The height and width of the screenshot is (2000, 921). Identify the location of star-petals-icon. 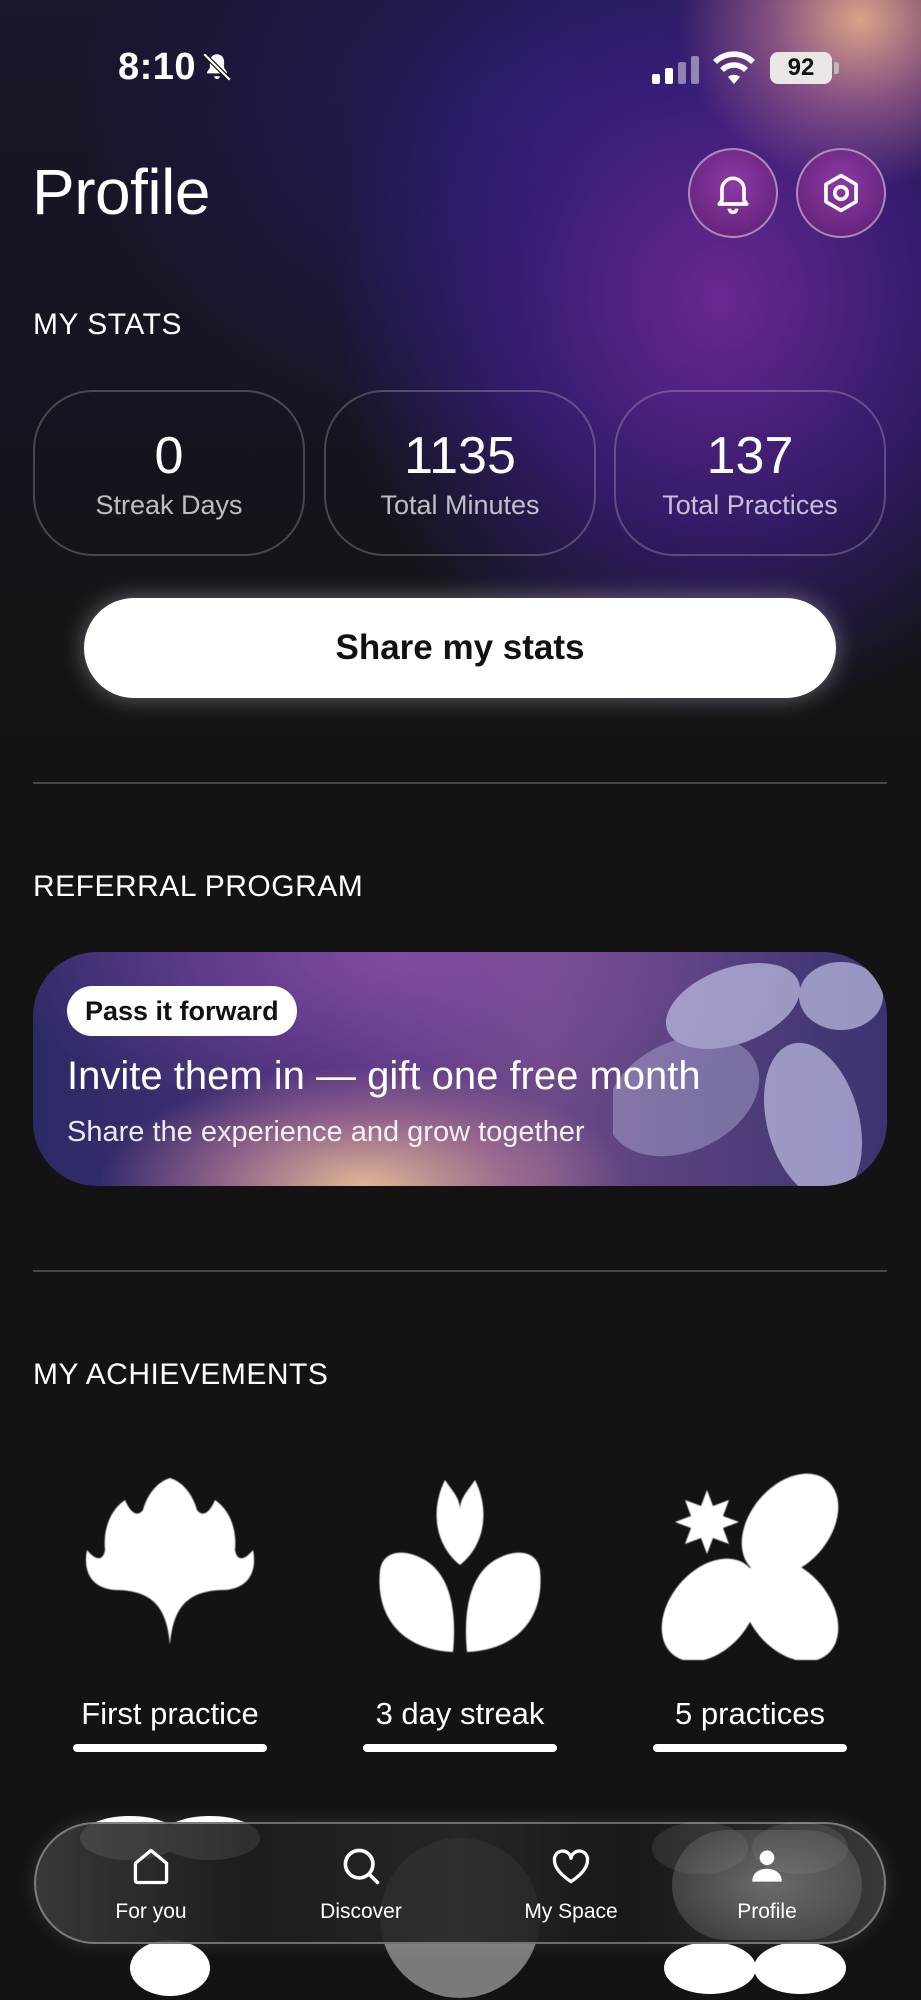
(750, 1567).